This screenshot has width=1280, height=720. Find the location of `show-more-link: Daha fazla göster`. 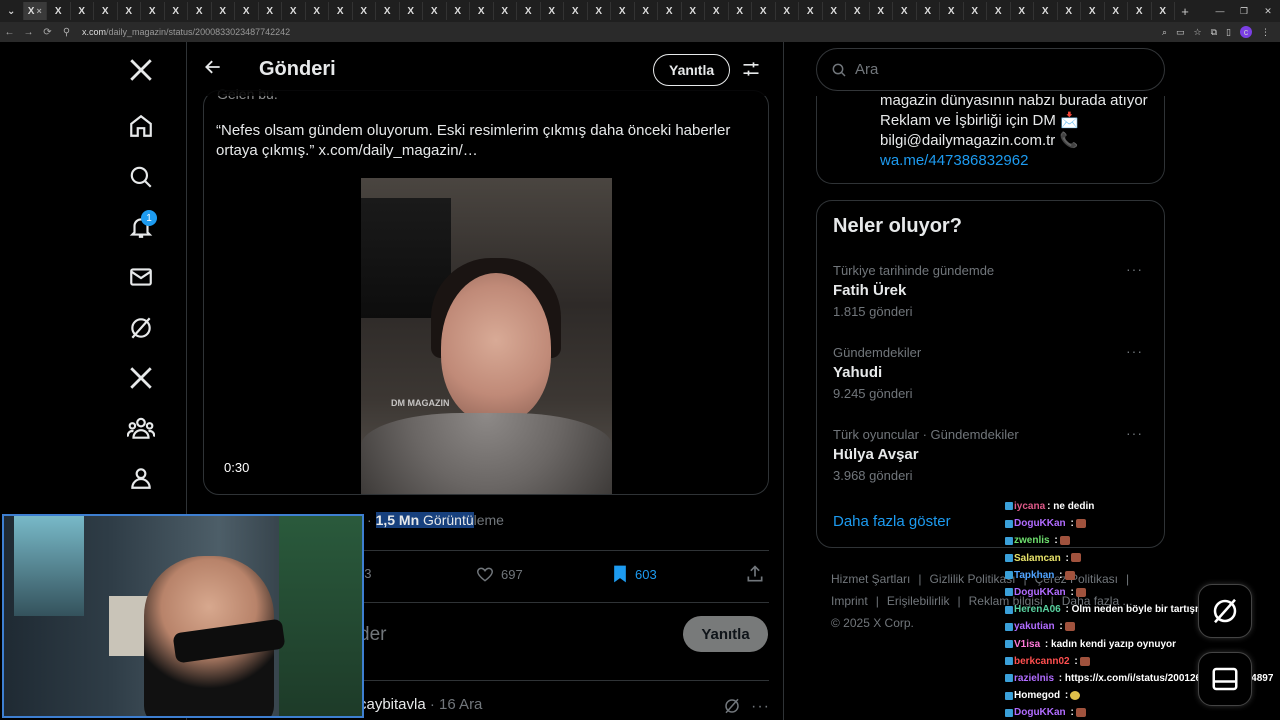

show-more-link: Daha fazla göster is located at coordinates (892, 521).